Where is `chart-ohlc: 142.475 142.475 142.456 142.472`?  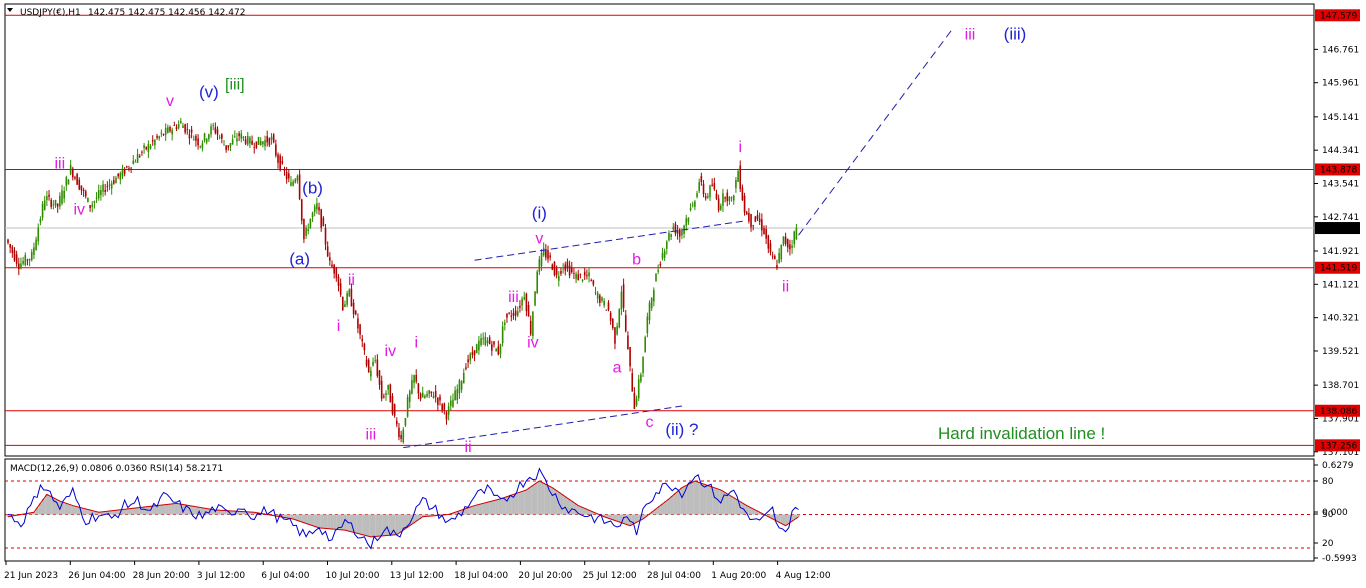 chart-ohlc: 142.475 142.475 142.456 142.472 is located at coordinates (166, 13).